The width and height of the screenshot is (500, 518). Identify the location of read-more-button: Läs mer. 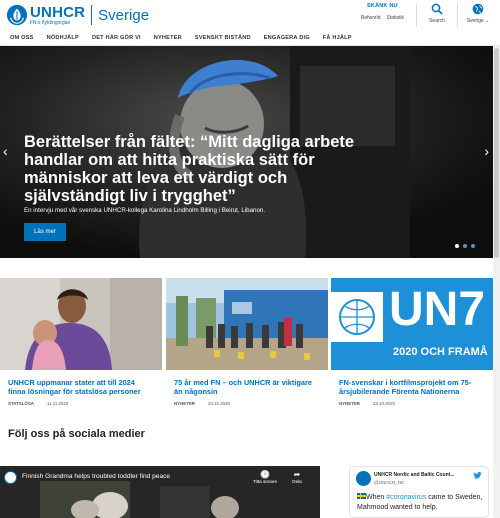
(45, 232).